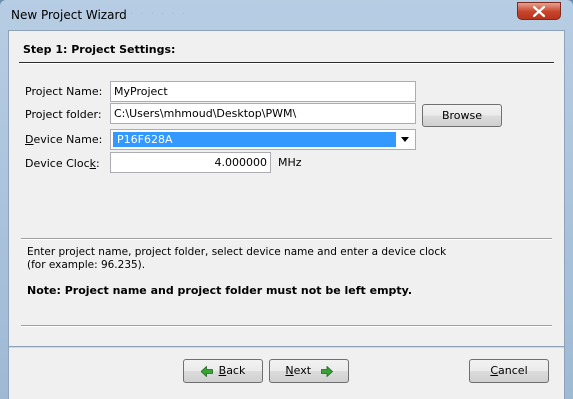 This screenshot has height=399, width=573. Describe the element at coordinates (513, 370) in the screenshot. I see `cancel-label: ancel` at that location.